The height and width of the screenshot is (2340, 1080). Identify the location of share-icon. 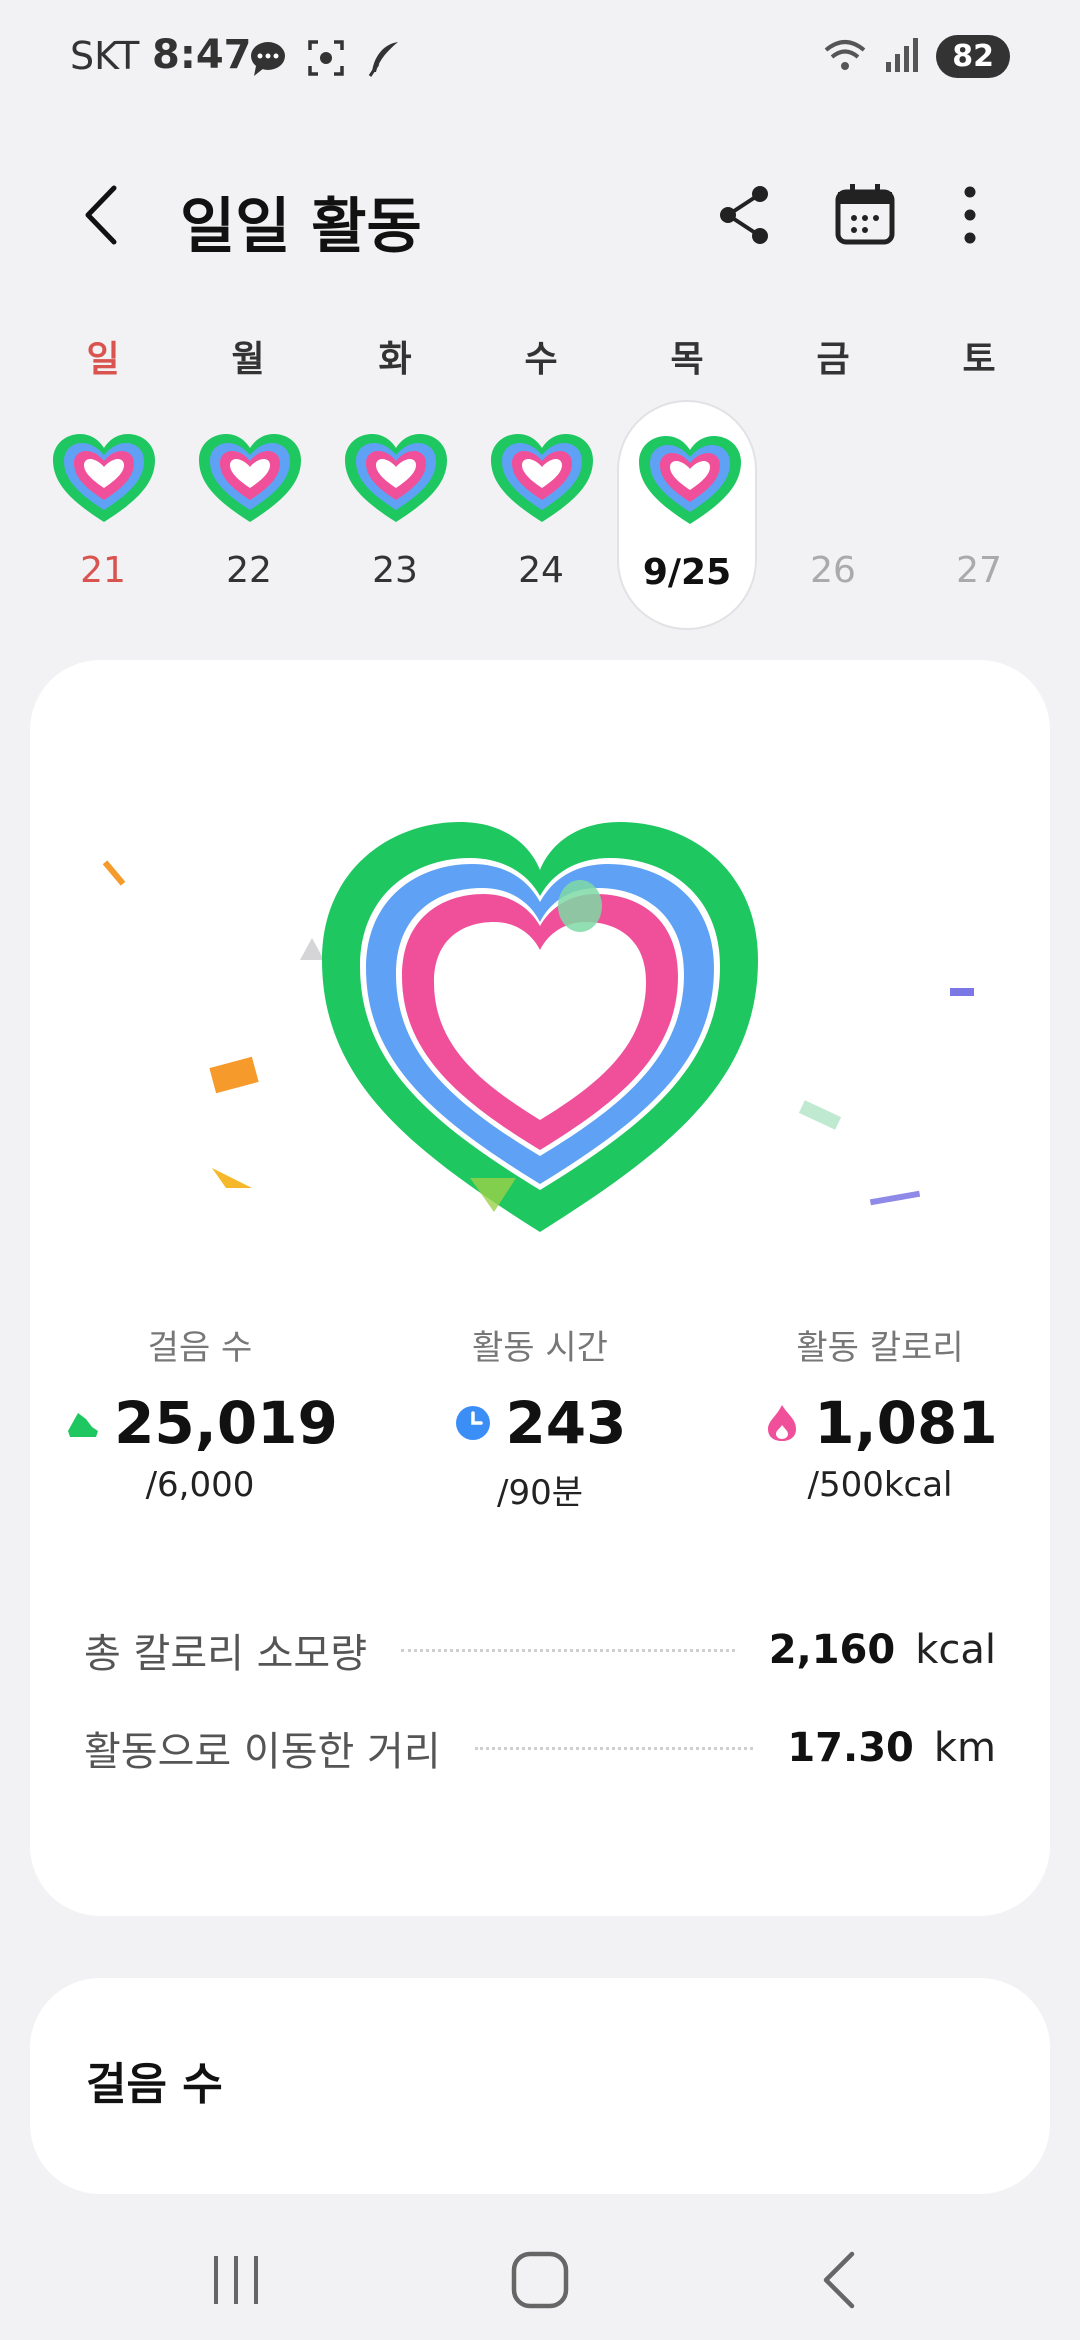
(744, 215).